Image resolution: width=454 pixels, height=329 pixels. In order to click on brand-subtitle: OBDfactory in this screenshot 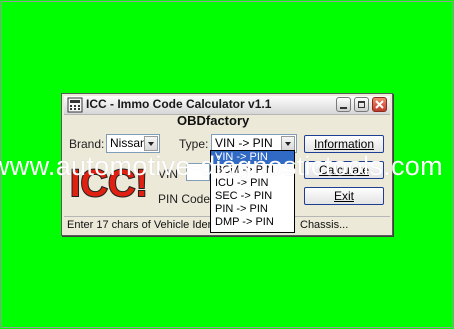, I will do `click(213, 120)`.